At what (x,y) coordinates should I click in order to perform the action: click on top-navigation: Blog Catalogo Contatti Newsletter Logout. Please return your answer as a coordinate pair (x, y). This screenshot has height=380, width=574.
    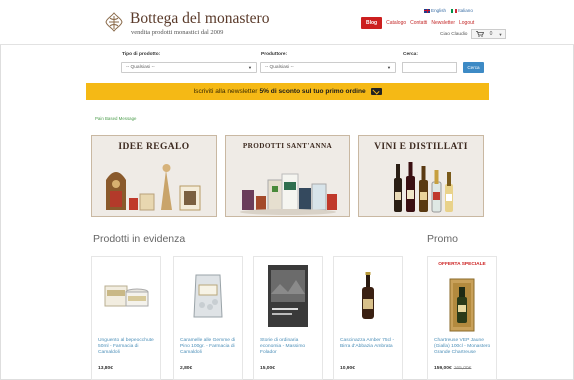
    Looking at the image, I should click on (417, 23).